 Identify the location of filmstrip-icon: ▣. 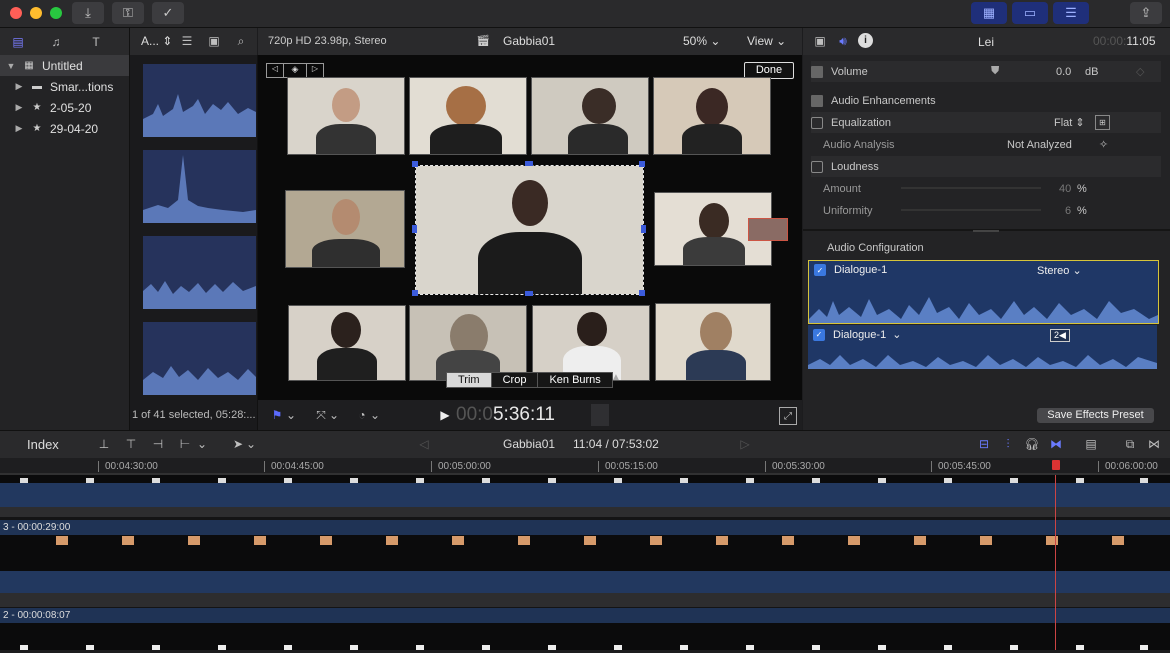
(214, 41).